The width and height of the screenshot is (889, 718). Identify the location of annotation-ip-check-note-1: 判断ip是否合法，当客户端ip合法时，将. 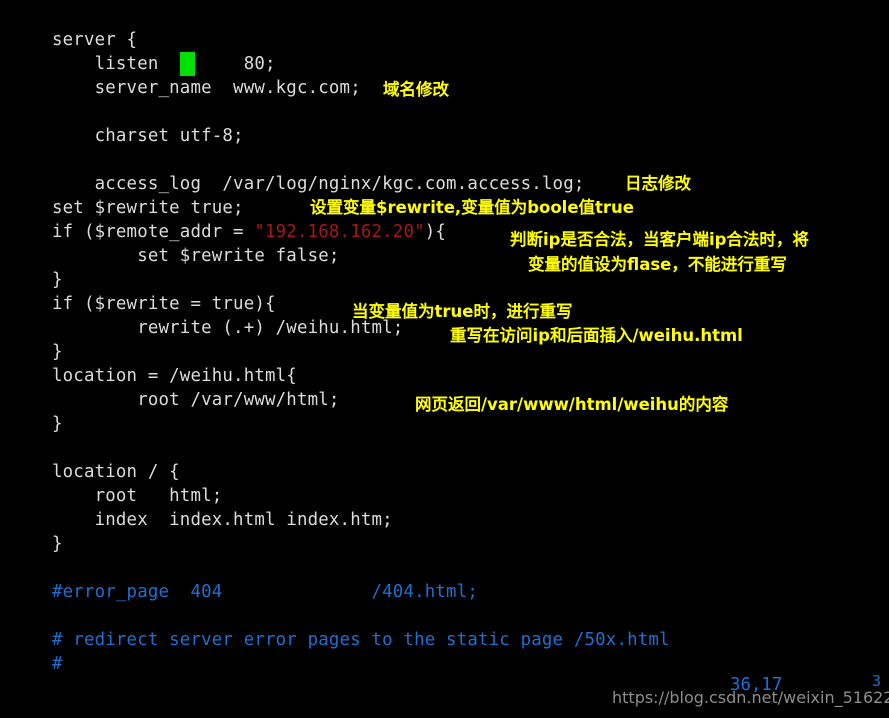
(659, 239).